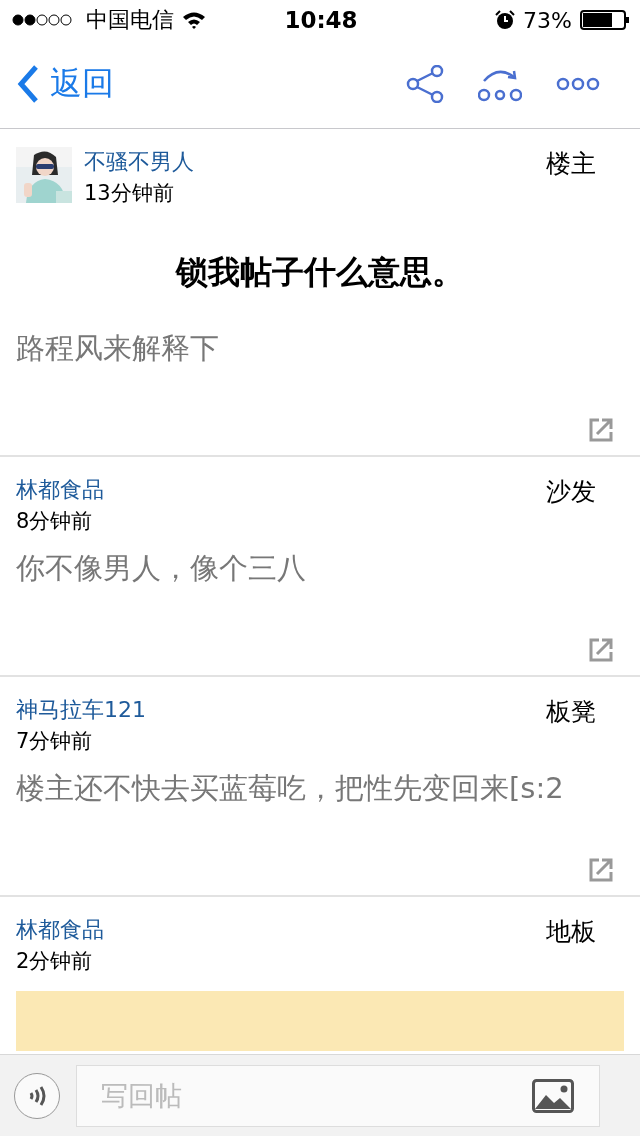  Describe the element at coordinates (571, 712) in the screenshot. I see `floor-label: 板凳` at that location.